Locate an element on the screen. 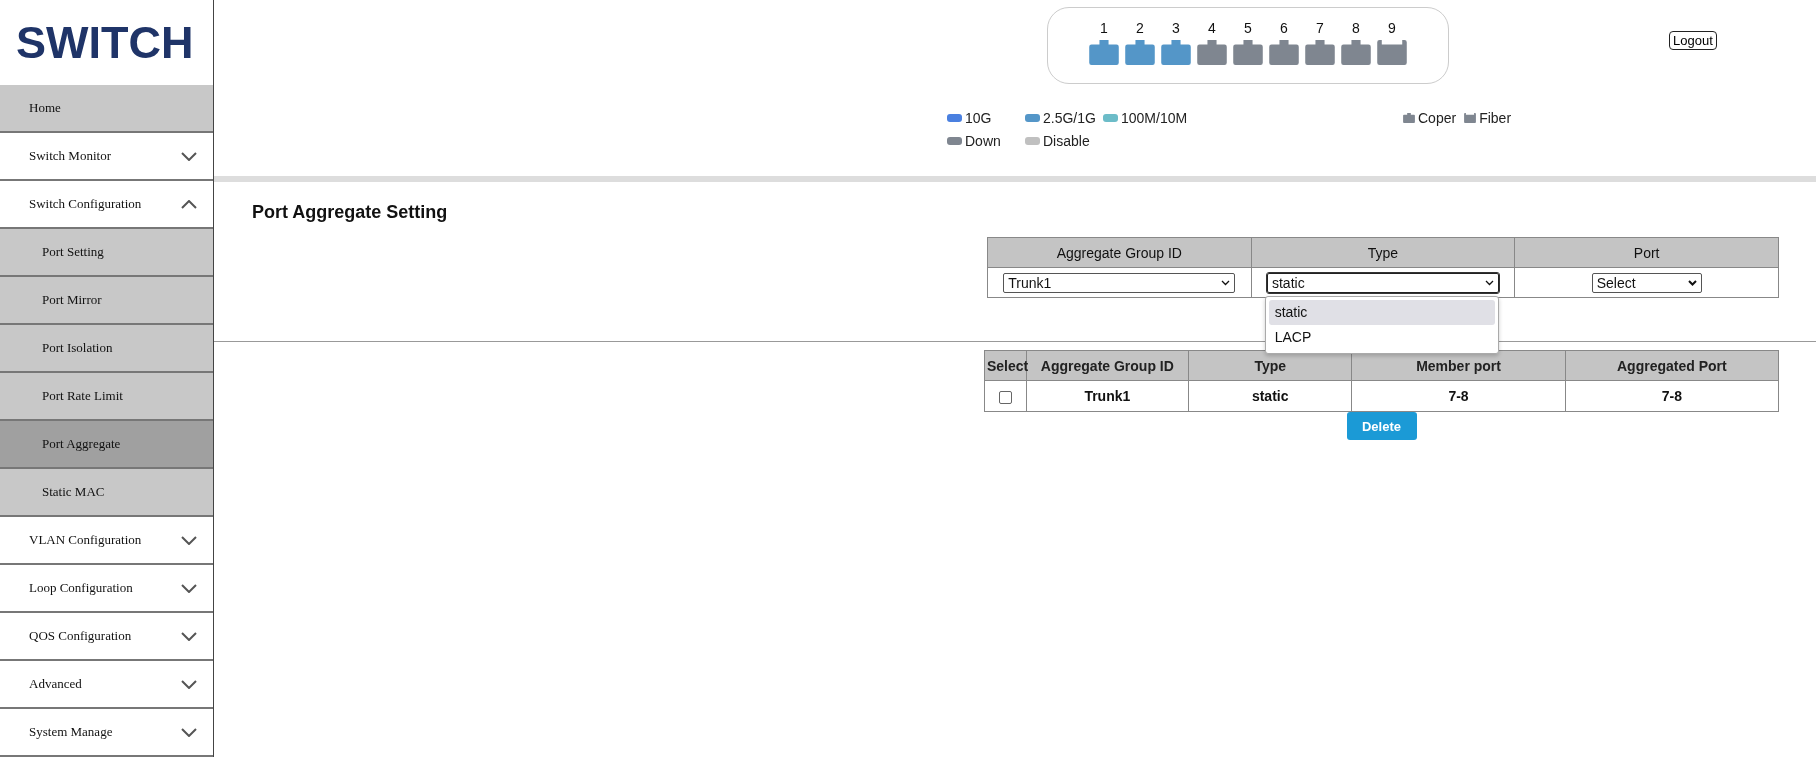 This screenshot has height=757, width=1816. legend-item: 2.5G/1G is located at coordinates (1064, 118).